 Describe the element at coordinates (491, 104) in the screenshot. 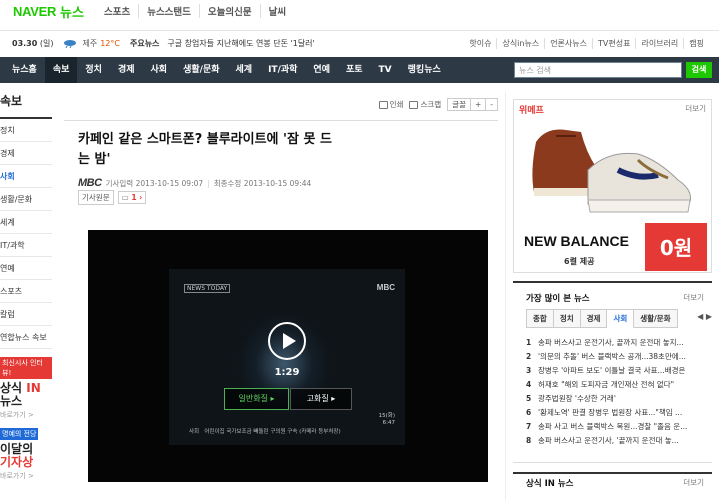

I see `font-minus-button: -` at that location.